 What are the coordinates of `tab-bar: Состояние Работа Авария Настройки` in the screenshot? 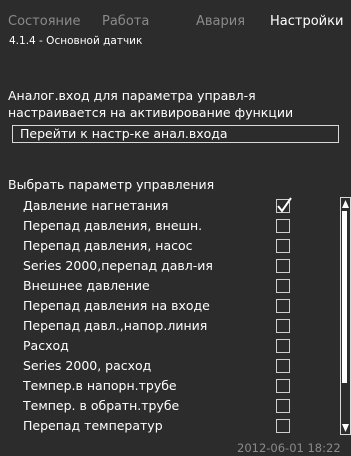 It's located at (175, 22).